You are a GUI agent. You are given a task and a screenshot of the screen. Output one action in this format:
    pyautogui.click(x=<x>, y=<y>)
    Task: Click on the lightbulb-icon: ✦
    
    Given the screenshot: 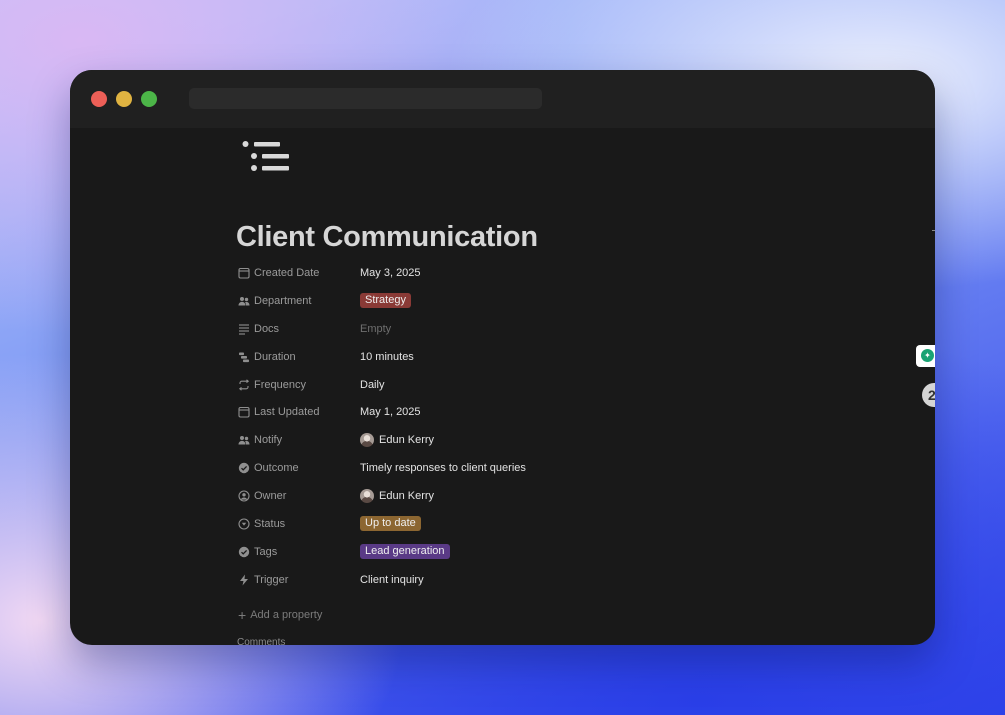 What is the action you would take?
    pyautogui.click(x=927, y=355)
    